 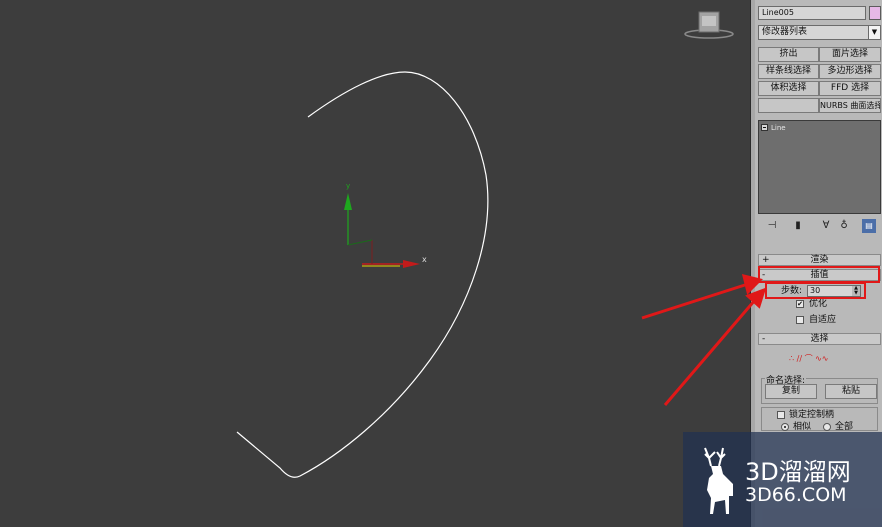 What do you see at coordinates (718, 480) in the screenshot?
I see `deer-logo-icon` at bounding box center [718, 480].